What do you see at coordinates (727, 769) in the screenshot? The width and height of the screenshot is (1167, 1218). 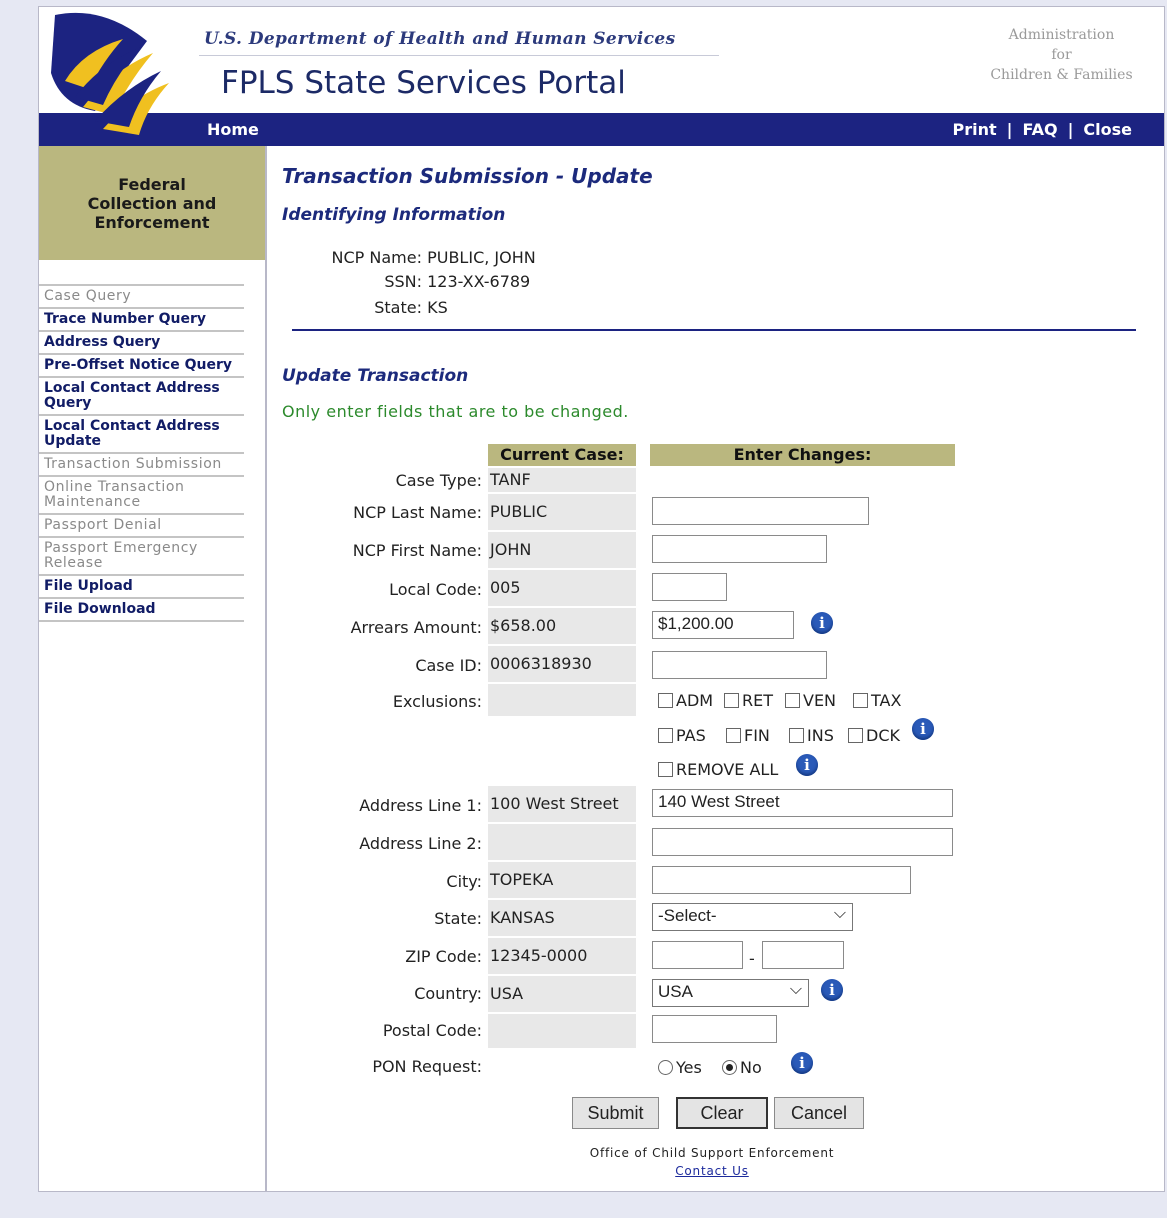 I see `remove-all-label: REMOVE ALL` at bounding box center [727, 769].